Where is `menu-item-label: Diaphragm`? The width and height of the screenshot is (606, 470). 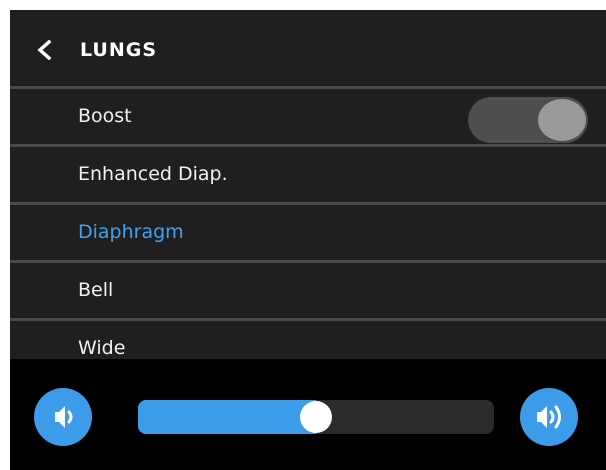
menu-item-label: Diaphragm is located at coordinates (131, 232).